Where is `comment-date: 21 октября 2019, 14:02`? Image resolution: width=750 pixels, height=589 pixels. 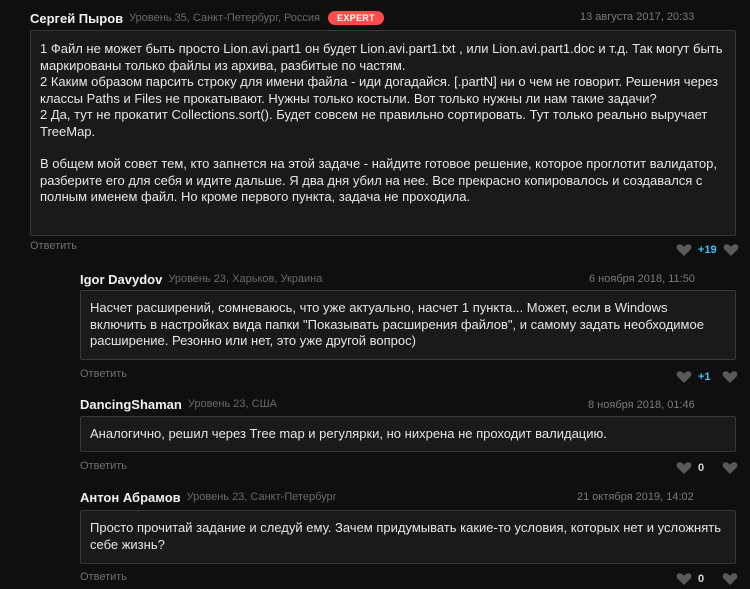
comment-date: 21 октября 2019, 14:02 is located at coordinates (635, 497).